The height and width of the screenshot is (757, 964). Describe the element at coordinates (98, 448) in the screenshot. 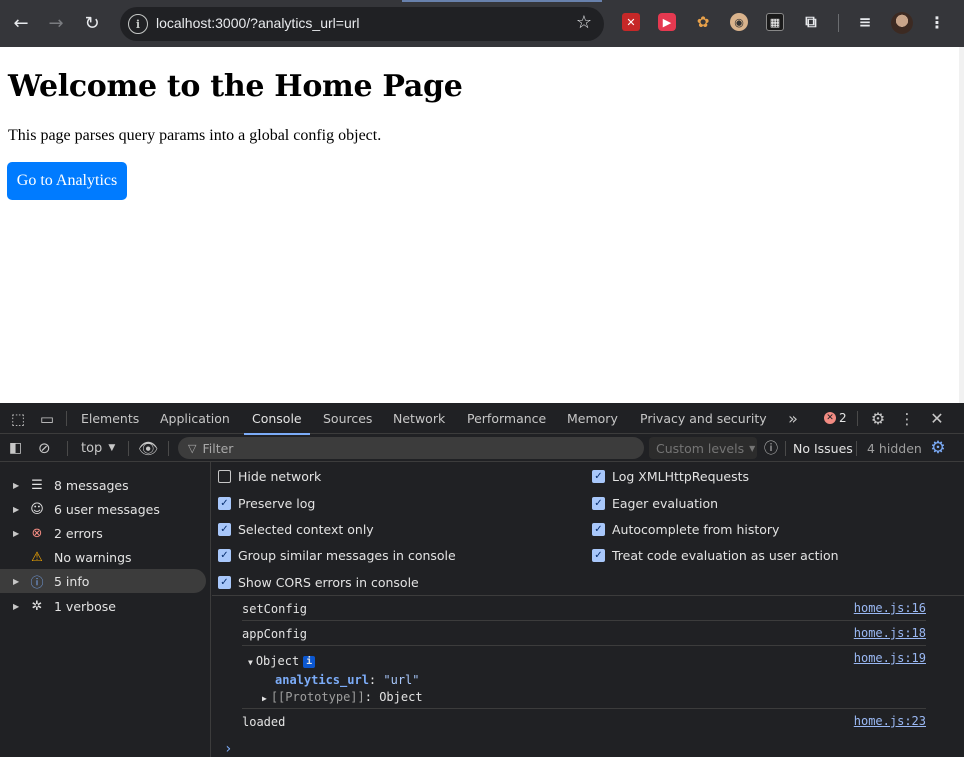

I see `context-selector: top ▼` at that location.